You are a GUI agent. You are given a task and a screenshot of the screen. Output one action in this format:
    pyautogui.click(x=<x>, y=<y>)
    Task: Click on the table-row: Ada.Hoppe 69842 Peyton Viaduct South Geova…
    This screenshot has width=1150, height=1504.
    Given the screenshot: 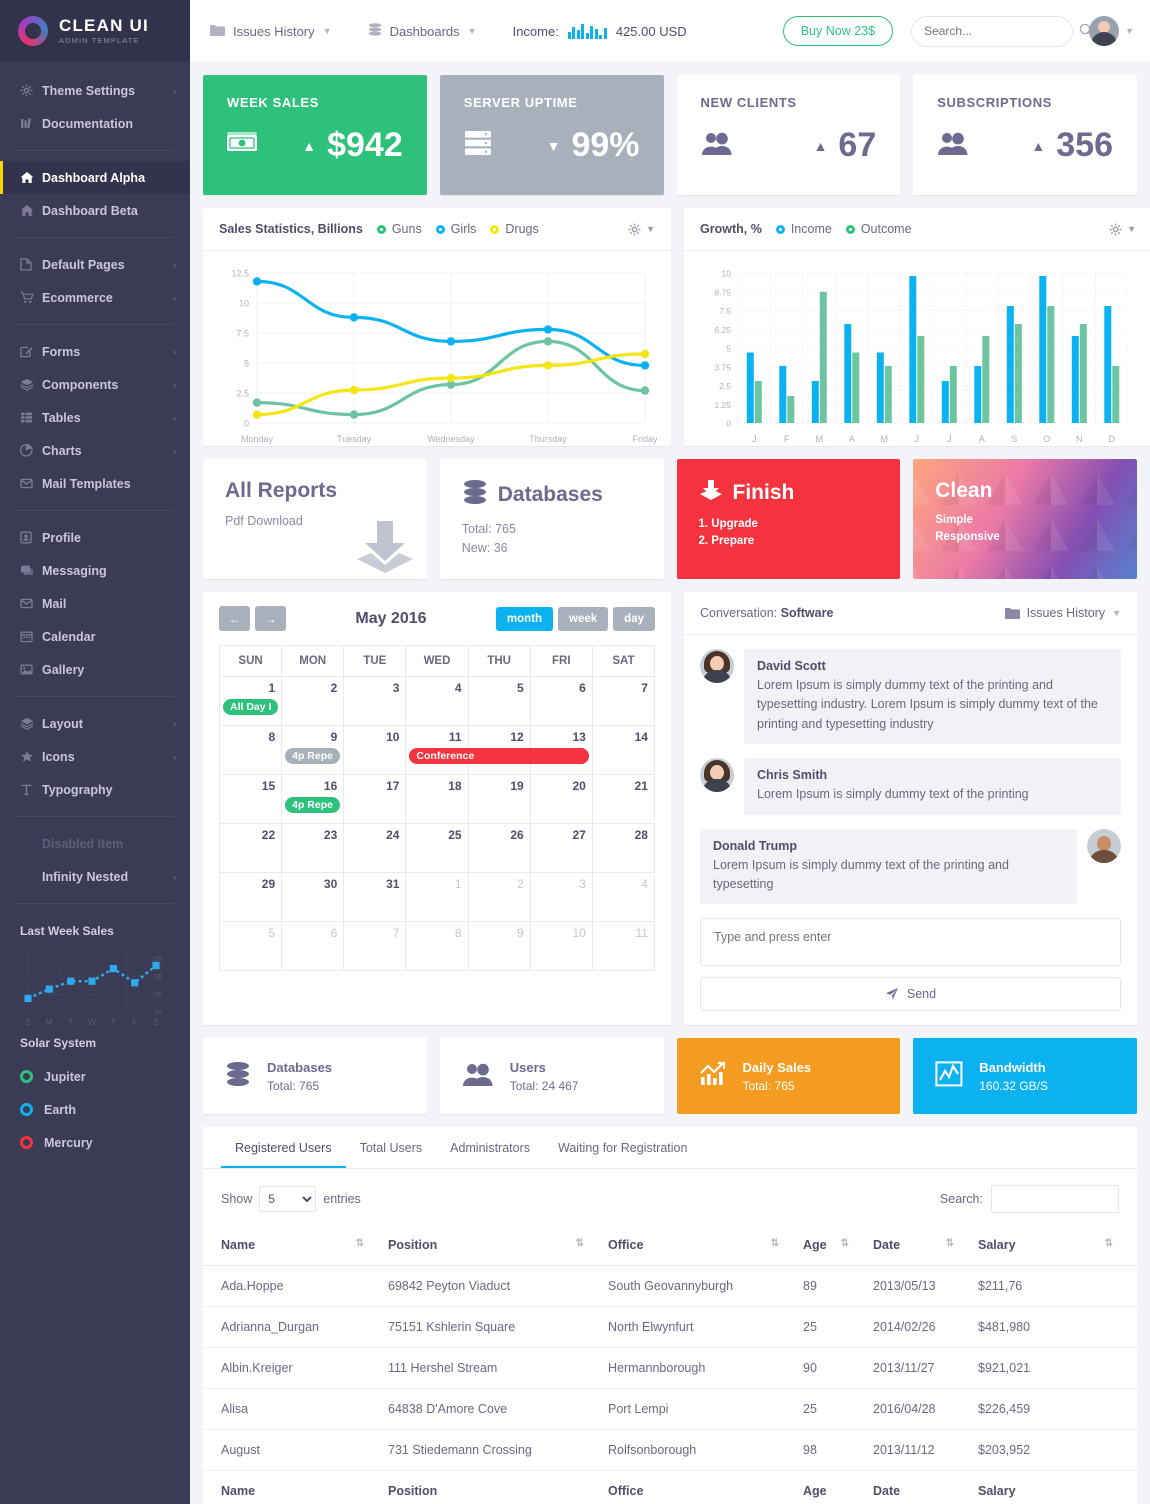 What is the action you would take?
    pyautogui.click(x=670, y=1286)
    